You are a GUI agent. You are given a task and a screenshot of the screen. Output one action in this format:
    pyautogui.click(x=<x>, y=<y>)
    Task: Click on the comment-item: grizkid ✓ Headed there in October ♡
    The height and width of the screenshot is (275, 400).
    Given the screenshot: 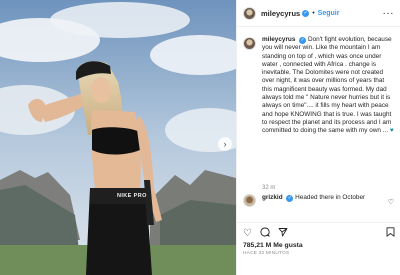 What is the action you would take?
    pyautogui.click(x=318, y=209)
    